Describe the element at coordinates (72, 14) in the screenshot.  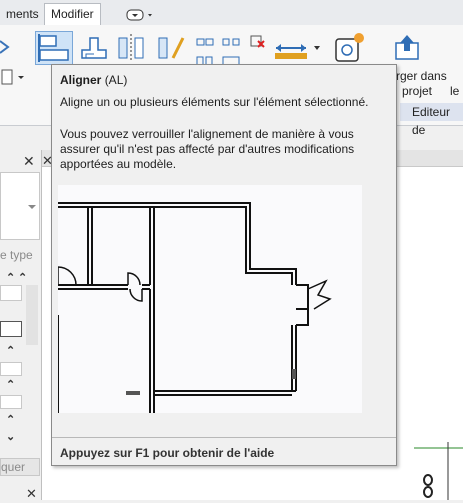
I see `tab-modifier: Modifier` at that location.